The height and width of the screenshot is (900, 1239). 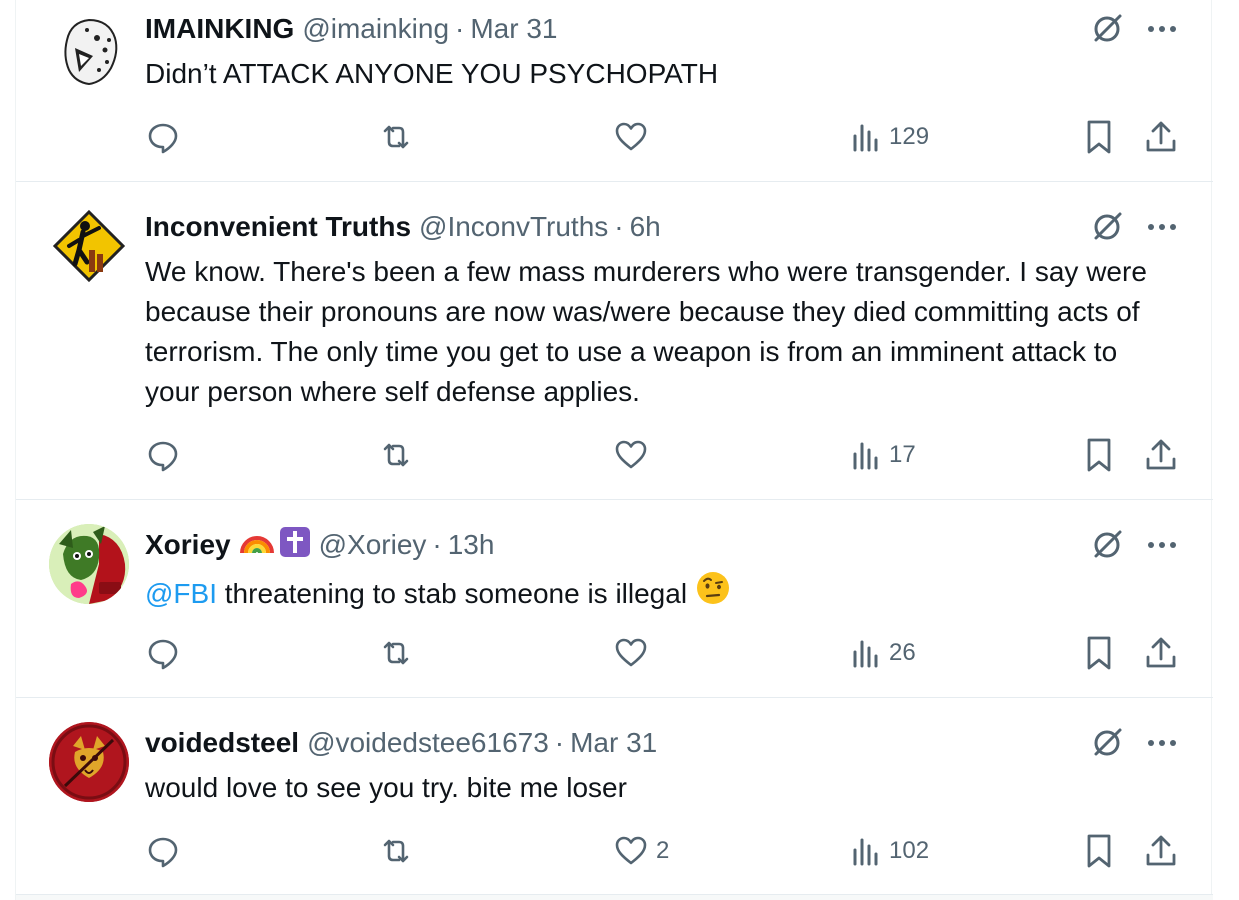 What do you see at coordinates (883, 455) in the screenshot?
I see `views-button: 17` at bounding box center [883, 455].